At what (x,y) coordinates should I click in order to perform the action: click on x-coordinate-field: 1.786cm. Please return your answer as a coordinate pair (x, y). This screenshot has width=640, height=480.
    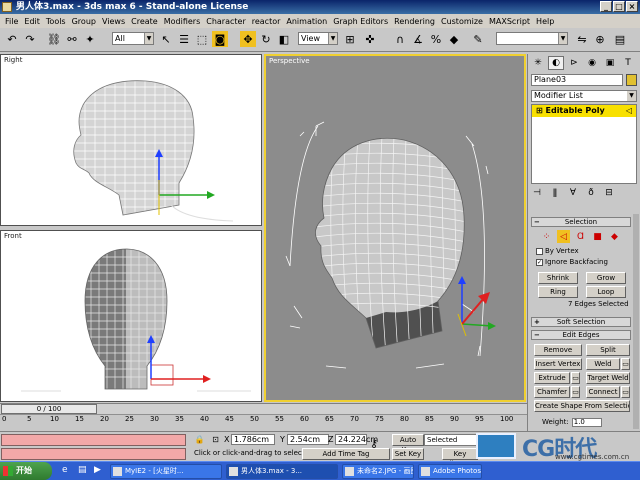
    Looking at the image, I should click on (253, 439).